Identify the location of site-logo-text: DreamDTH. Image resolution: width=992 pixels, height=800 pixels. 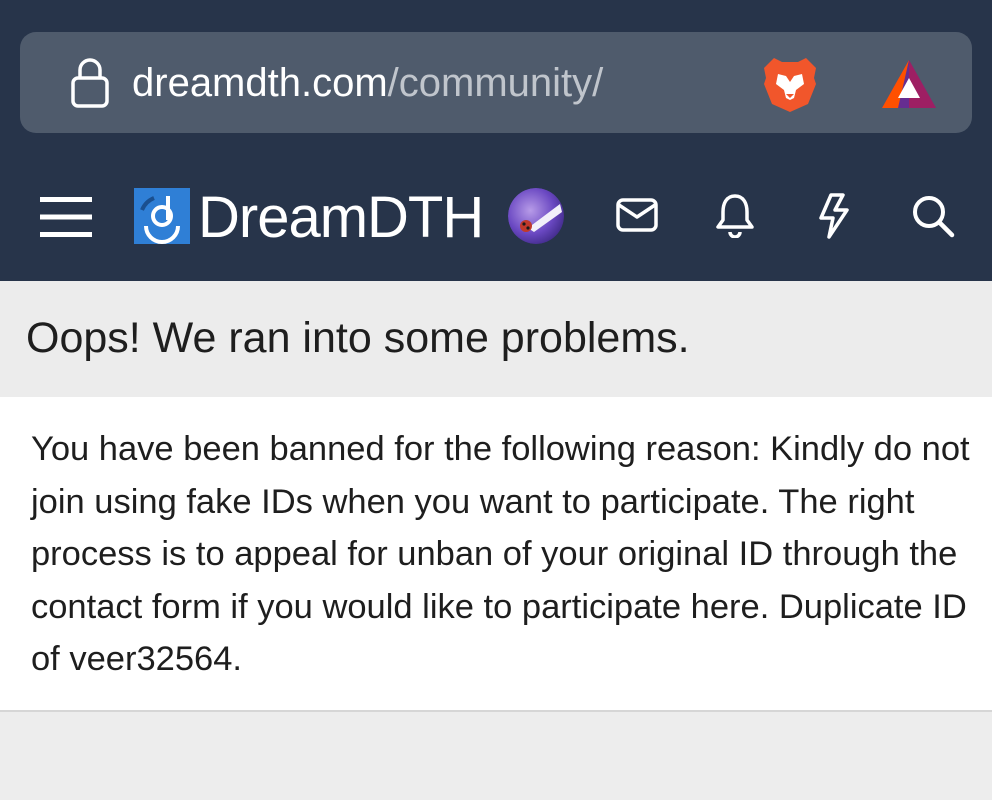
(341, 218).